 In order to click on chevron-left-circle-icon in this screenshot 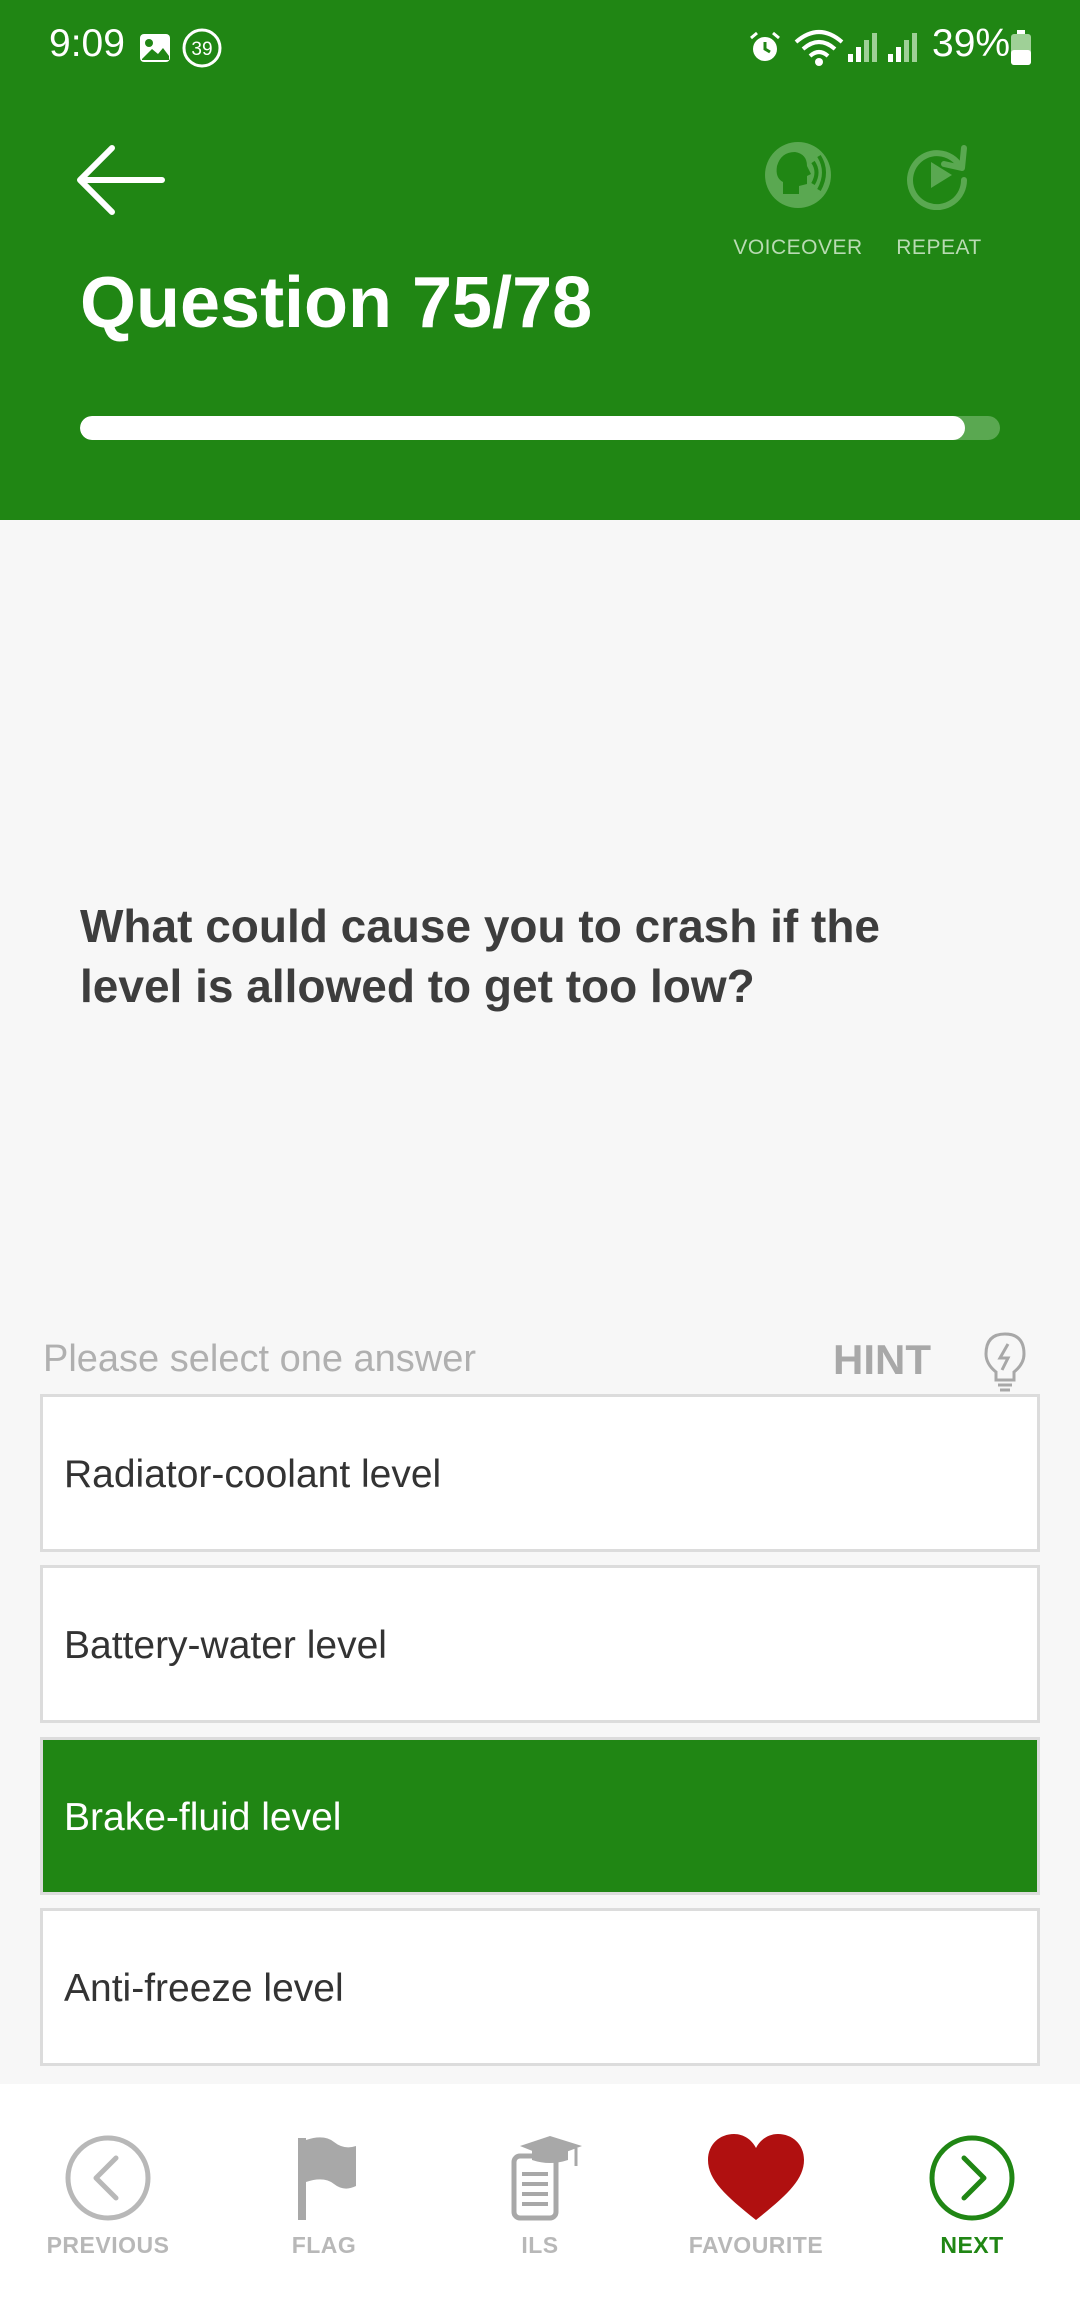, I will do `click(108, 2178)`.